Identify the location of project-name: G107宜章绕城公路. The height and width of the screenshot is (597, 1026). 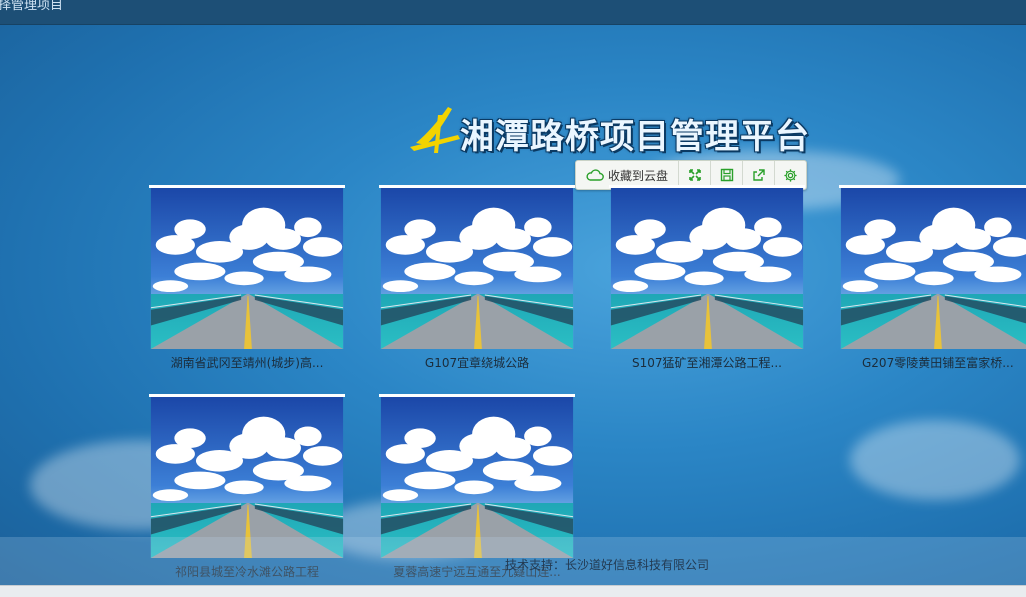
(477, 362).